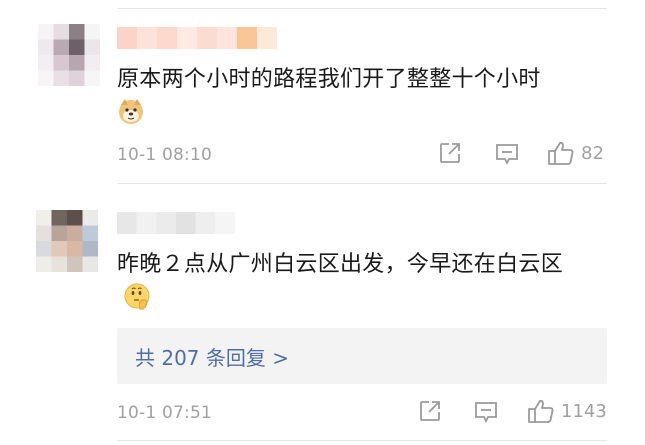 The height and width of the screenshot is (445, 645). I want to click on view-replies-link: 共 207 条回复 >, so click(212, 356).